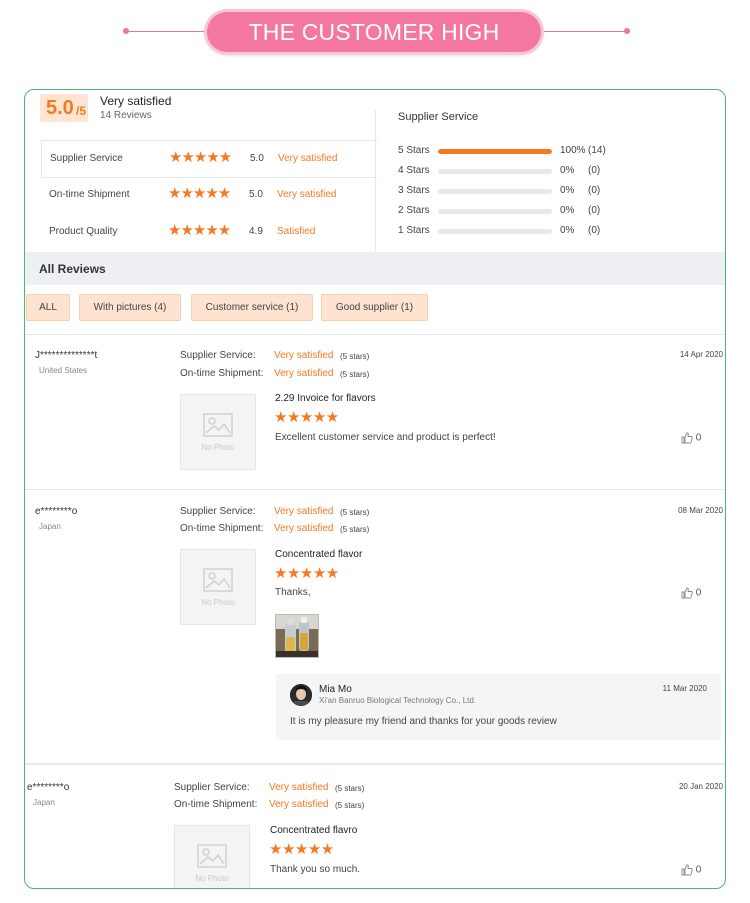 The image size is (750, 903). I want to click on bottle-photo, so click(297, 636).